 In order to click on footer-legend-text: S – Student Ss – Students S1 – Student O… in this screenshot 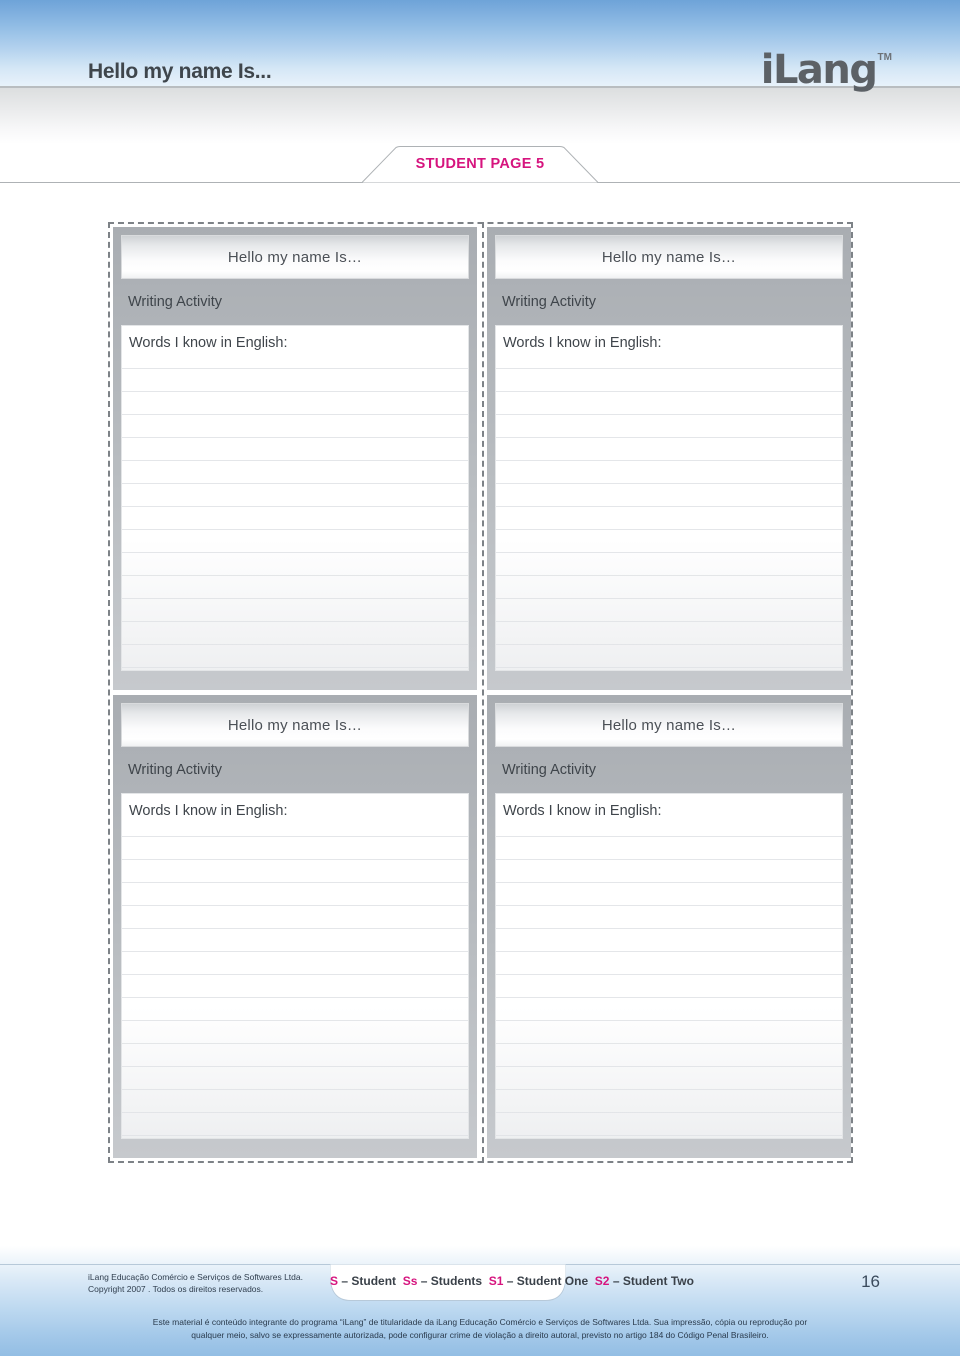, I will do `click(512, 1281)`.